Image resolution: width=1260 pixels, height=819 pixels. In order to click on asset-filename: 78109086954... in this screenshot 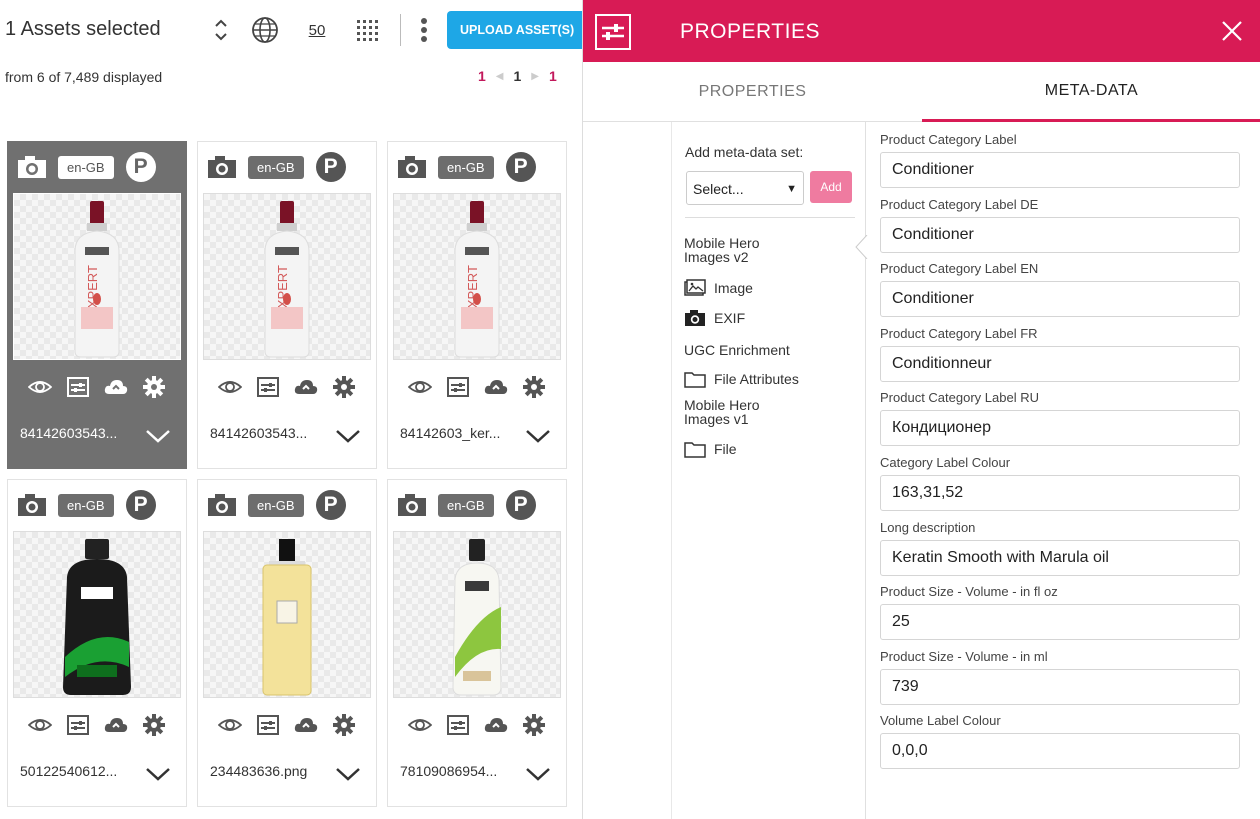, I will do `click(449, 771)`.